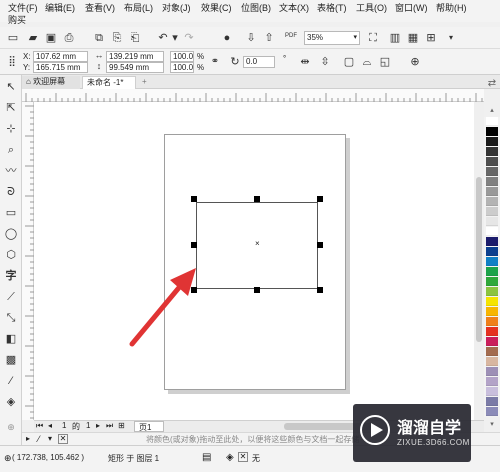  What do you see at coordinates (332, 38) in the screenshot?
I see `zoom-select: 35% ▾` at bounding box center [332, 38].